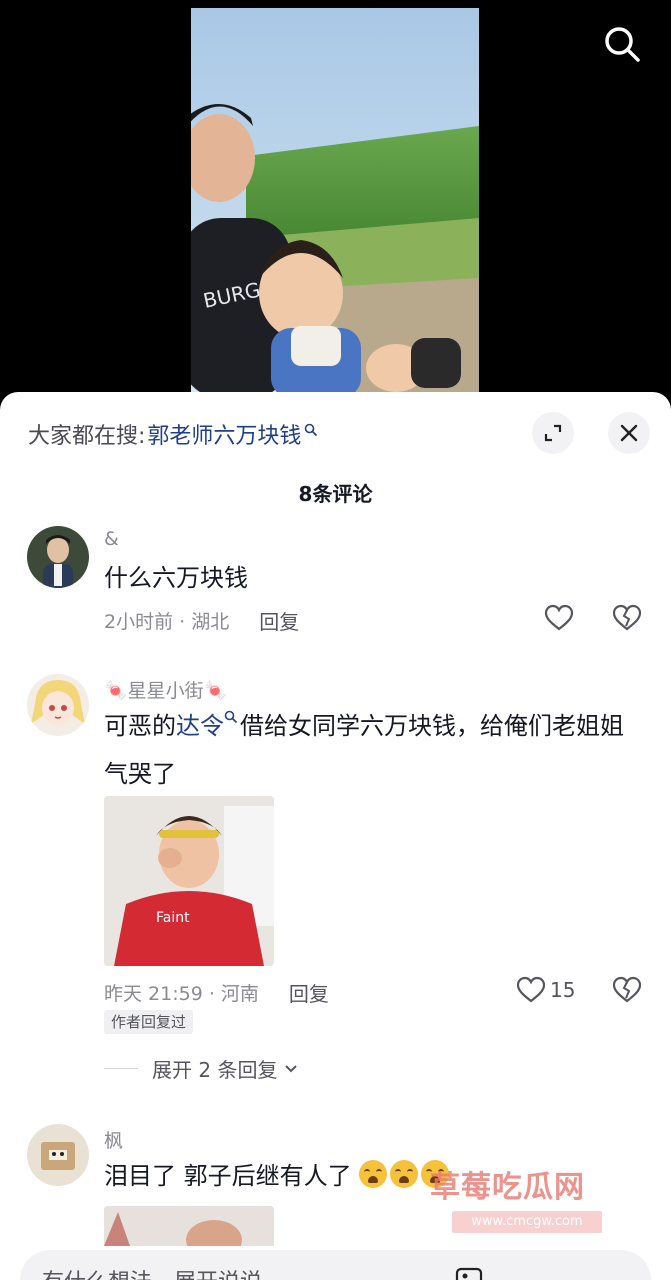 This screenshot has height=1280, width=671. What do you see at coordinates (167, 622) in the screenshot?
I see `comment-time-location: 2小时前 · 湖北` at bounding box center [167, 622].